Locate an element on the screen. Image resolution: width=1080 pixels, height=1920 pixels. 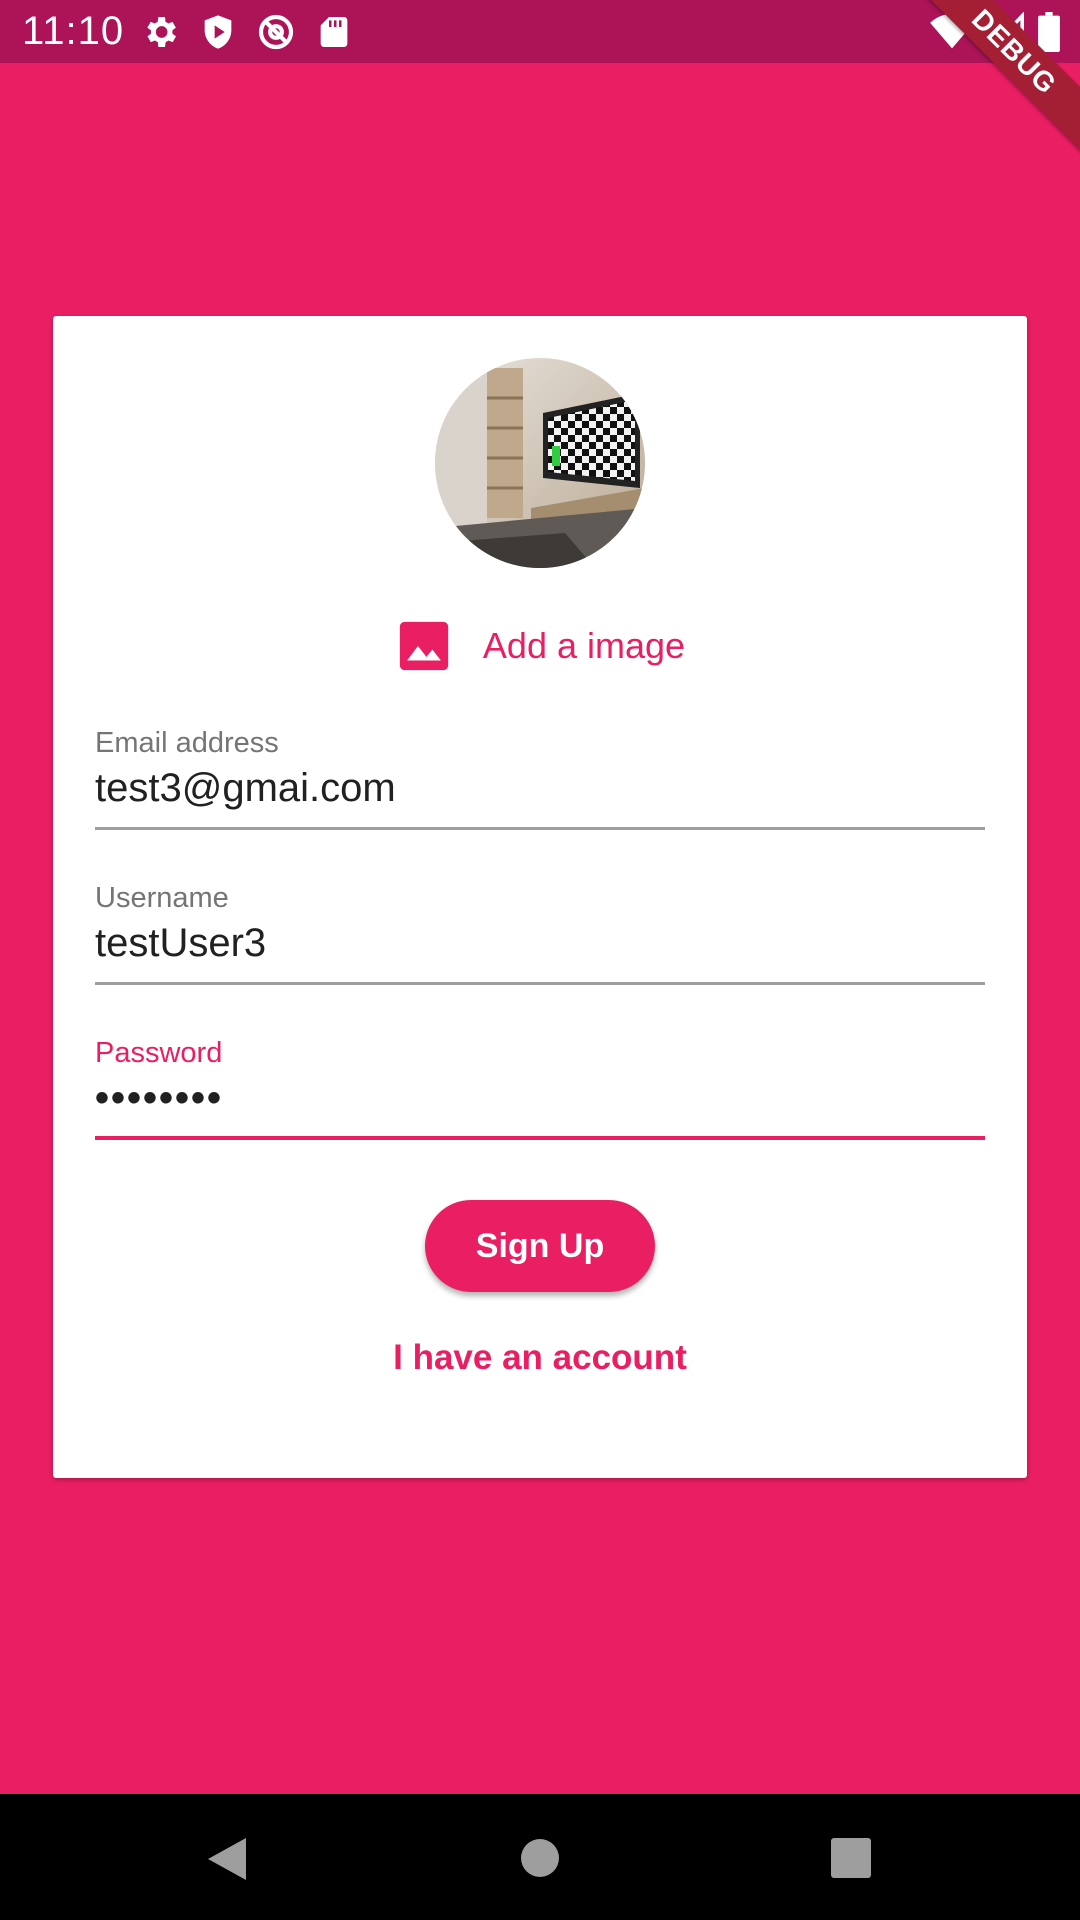
status-bar: 11:10 is located at coordinates (540, 31).